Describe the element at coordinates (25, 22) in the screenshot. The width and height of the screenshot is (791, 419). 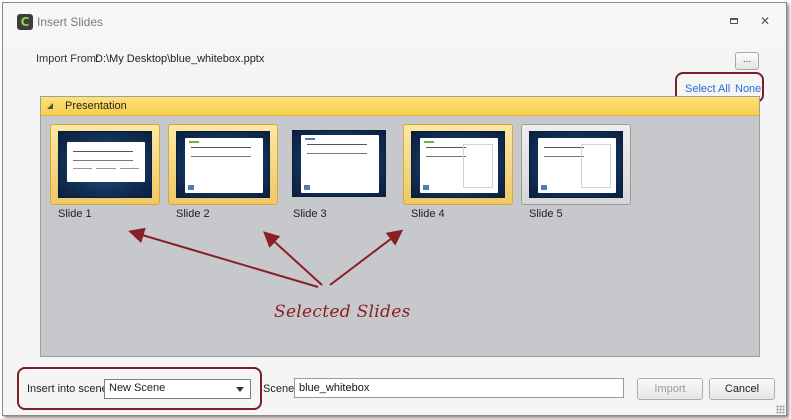
I see `captivate-app-icon: C` at that location.